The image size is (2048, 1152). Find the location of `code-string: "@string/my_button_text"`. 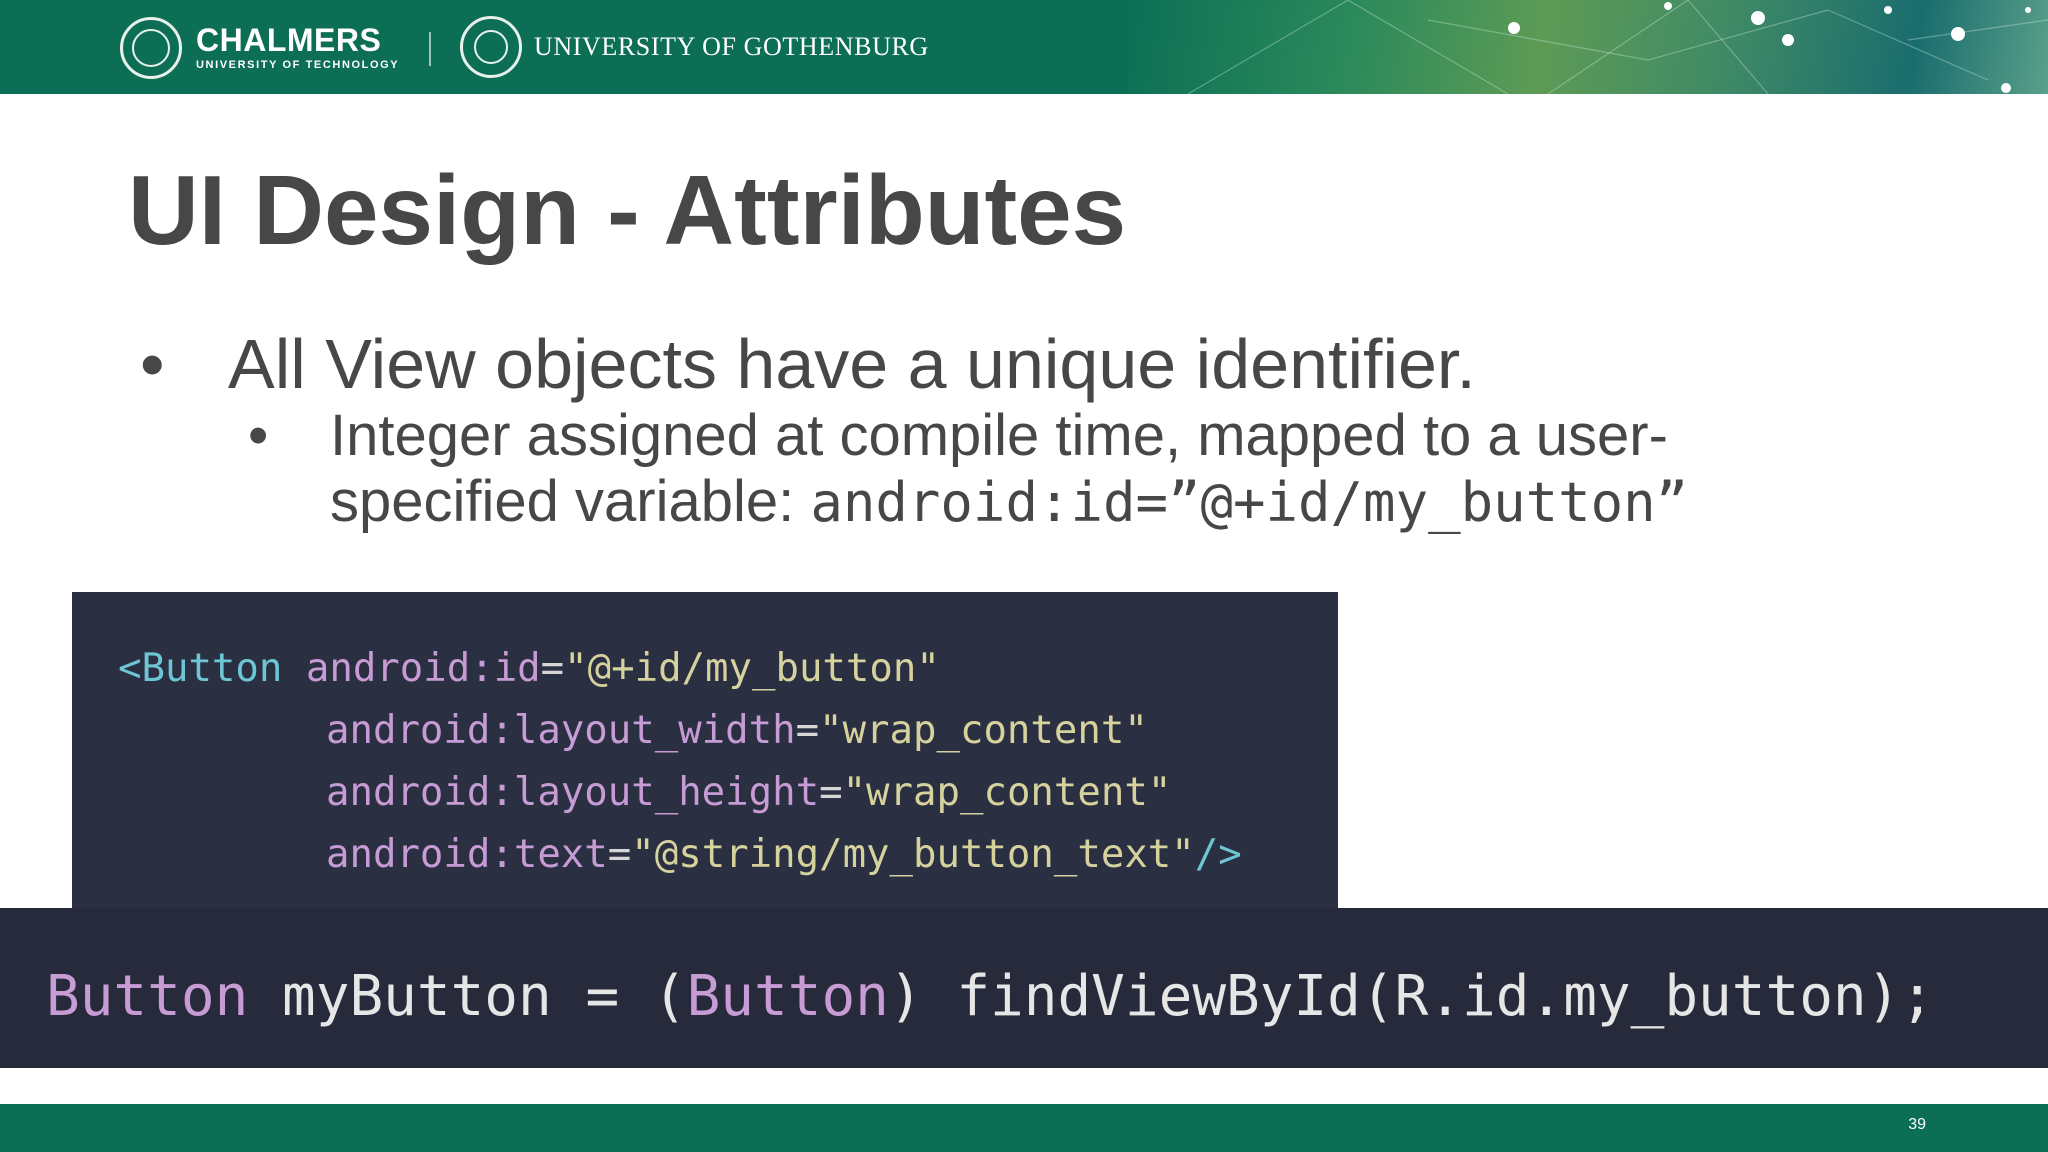

code-string: "@string/my_button_text" is located at coordinates (913, 854).